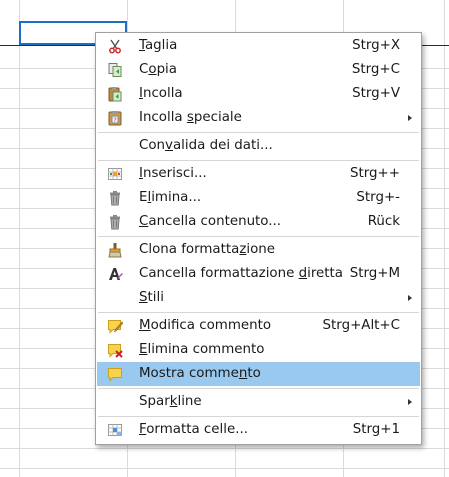 This screenshot has width=449, height=477. I want to click on paste-special-icon: ?, so click(115, 118).